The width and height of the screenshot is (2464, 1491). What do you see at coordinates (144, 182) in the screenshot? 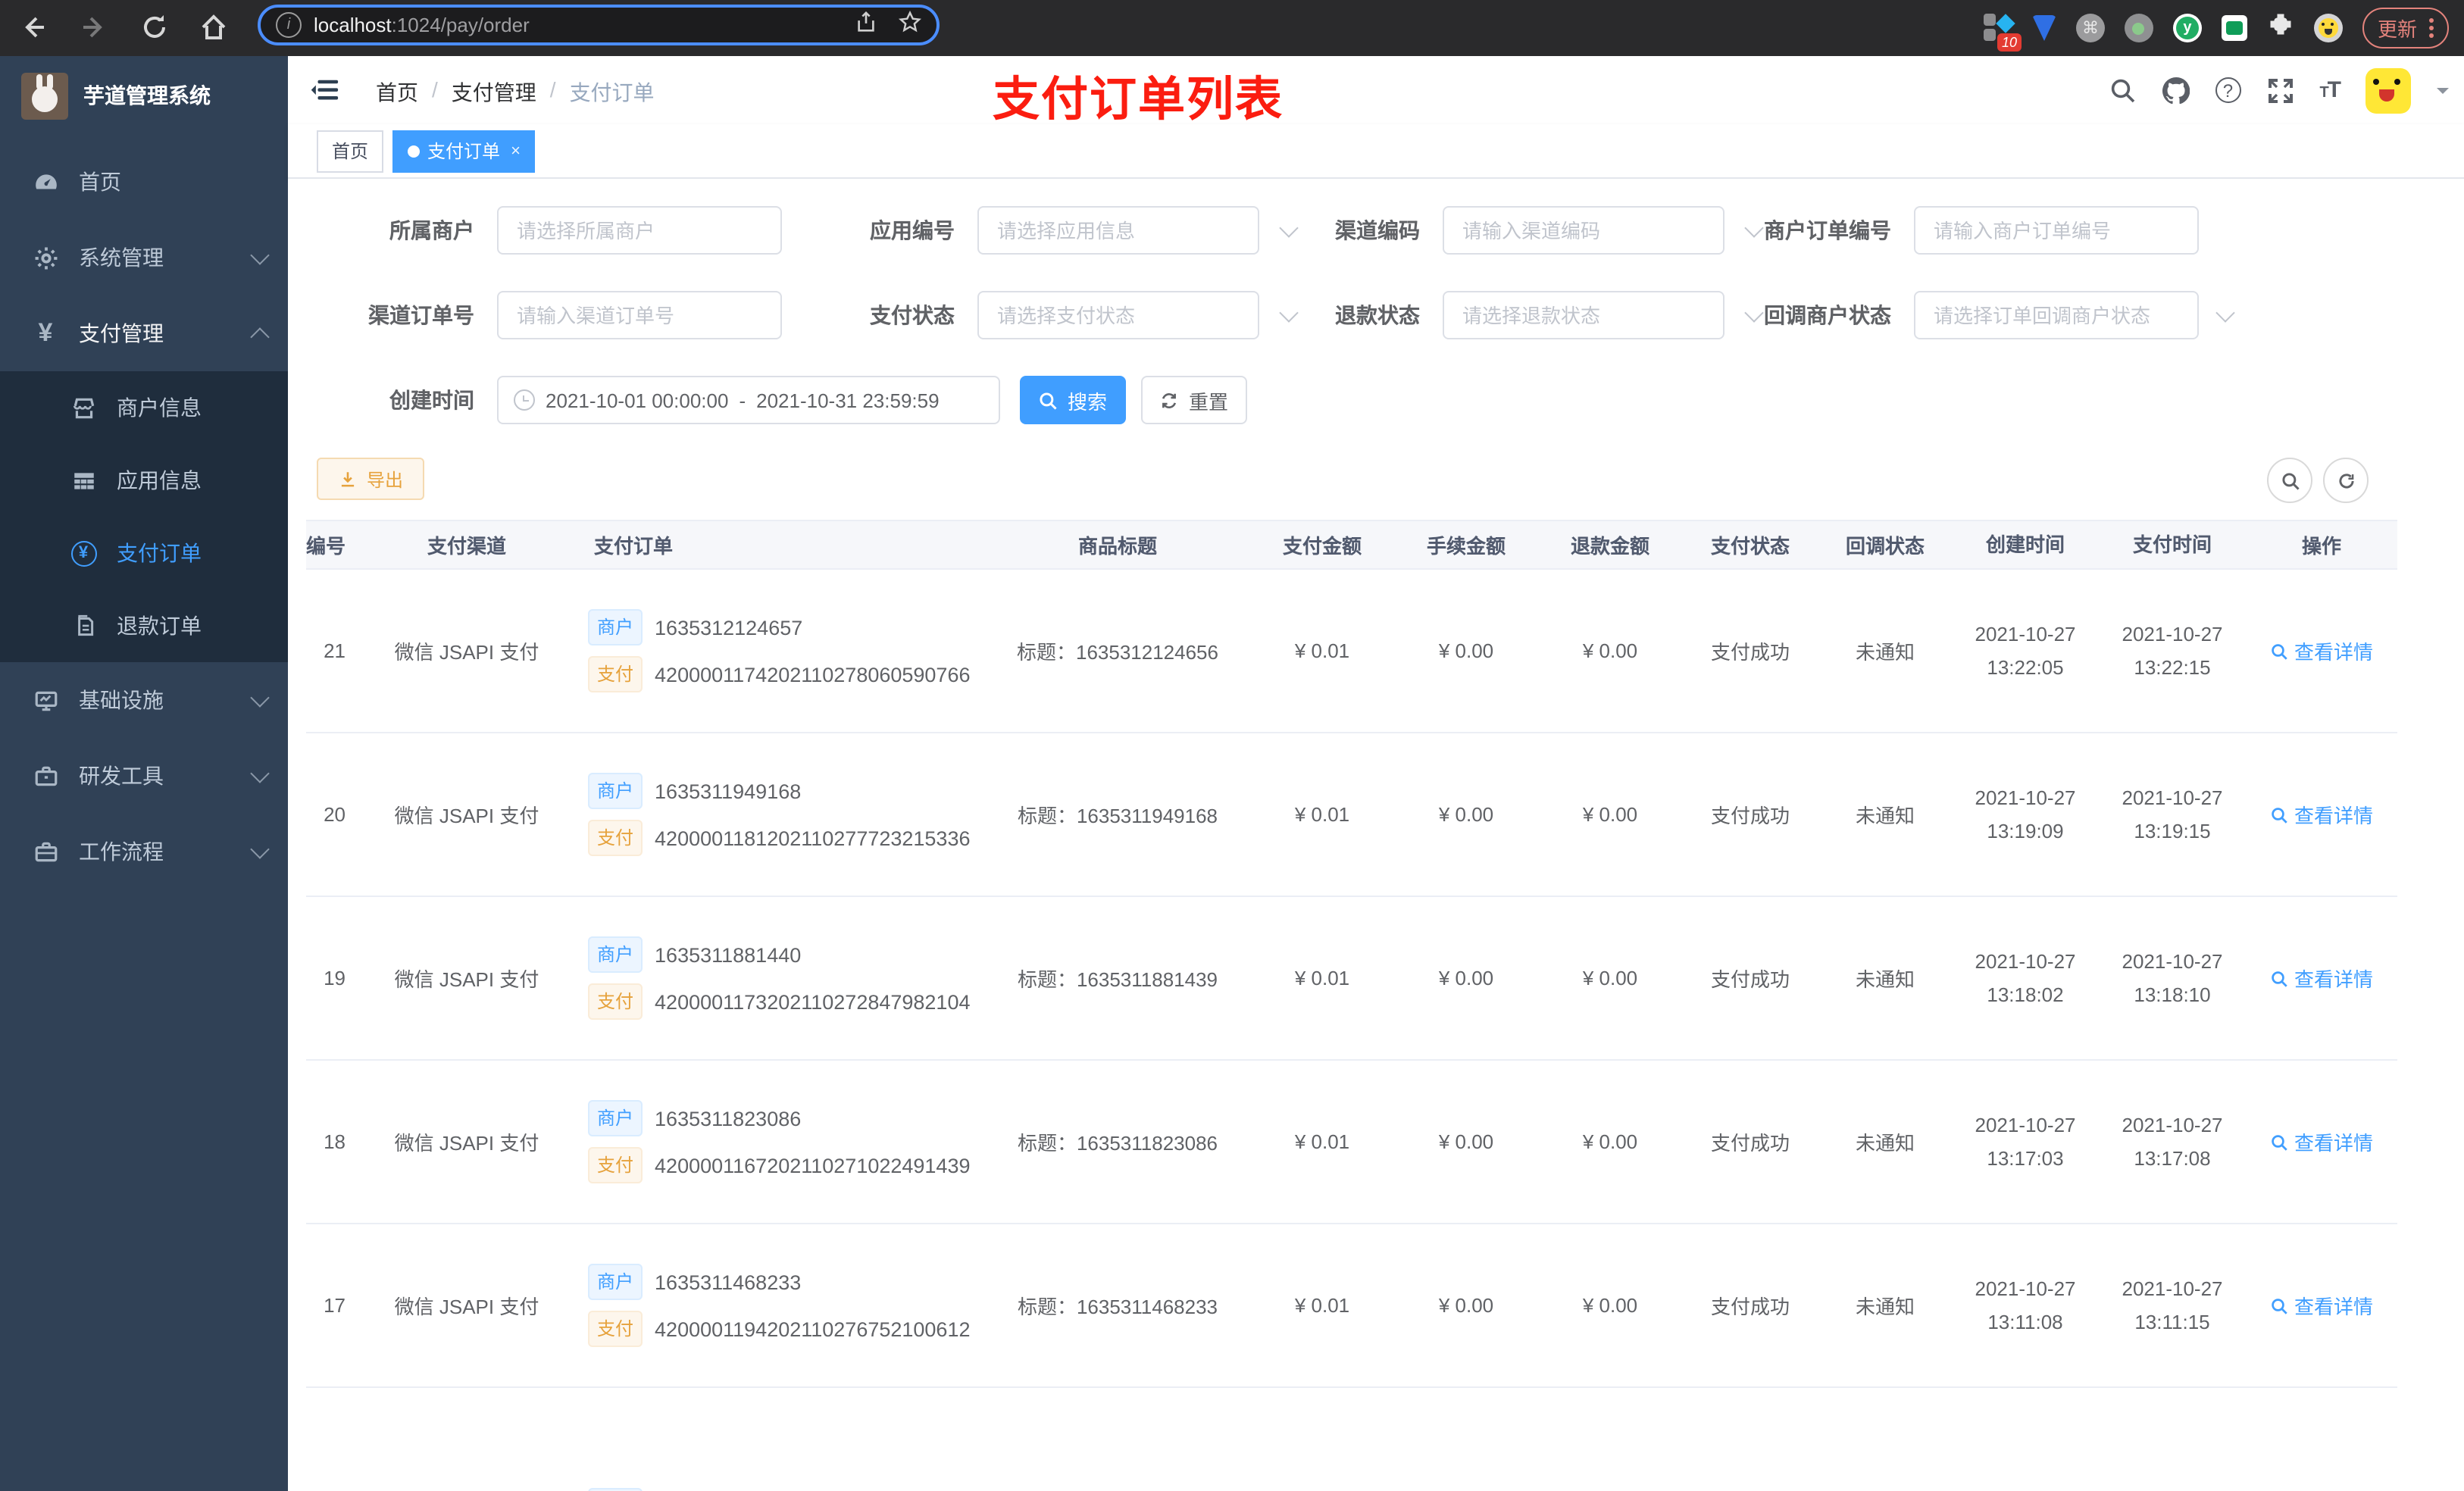
I see `sidebar-item-home: 首页` at bounding box center [144, 182].